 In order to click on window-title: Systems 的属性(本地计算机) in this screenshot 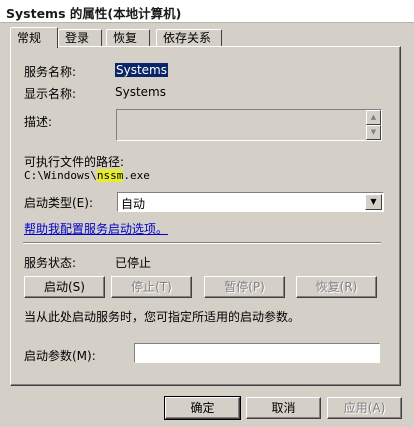, I will do `click(94, 13)`.